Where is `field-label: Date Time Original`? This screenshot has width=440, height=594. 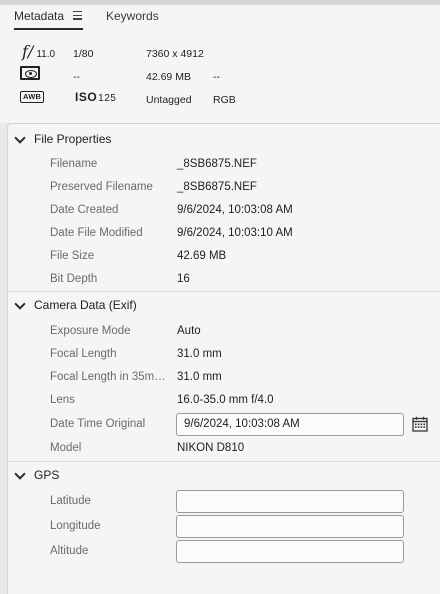
field-label: Date Time Original is located at coordinates (98, 424).